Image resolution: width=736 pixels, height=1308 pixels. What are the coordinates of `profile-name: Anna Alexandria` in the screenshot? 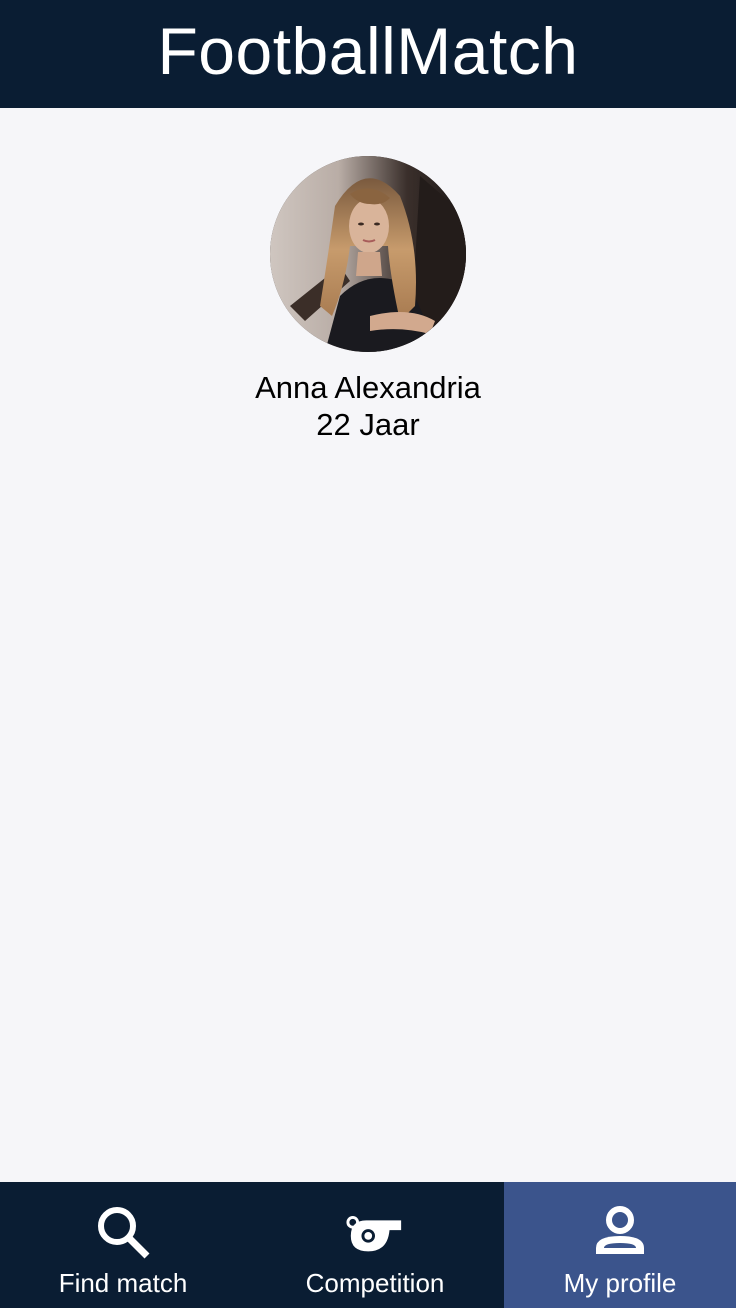 It's located at (368, 387).